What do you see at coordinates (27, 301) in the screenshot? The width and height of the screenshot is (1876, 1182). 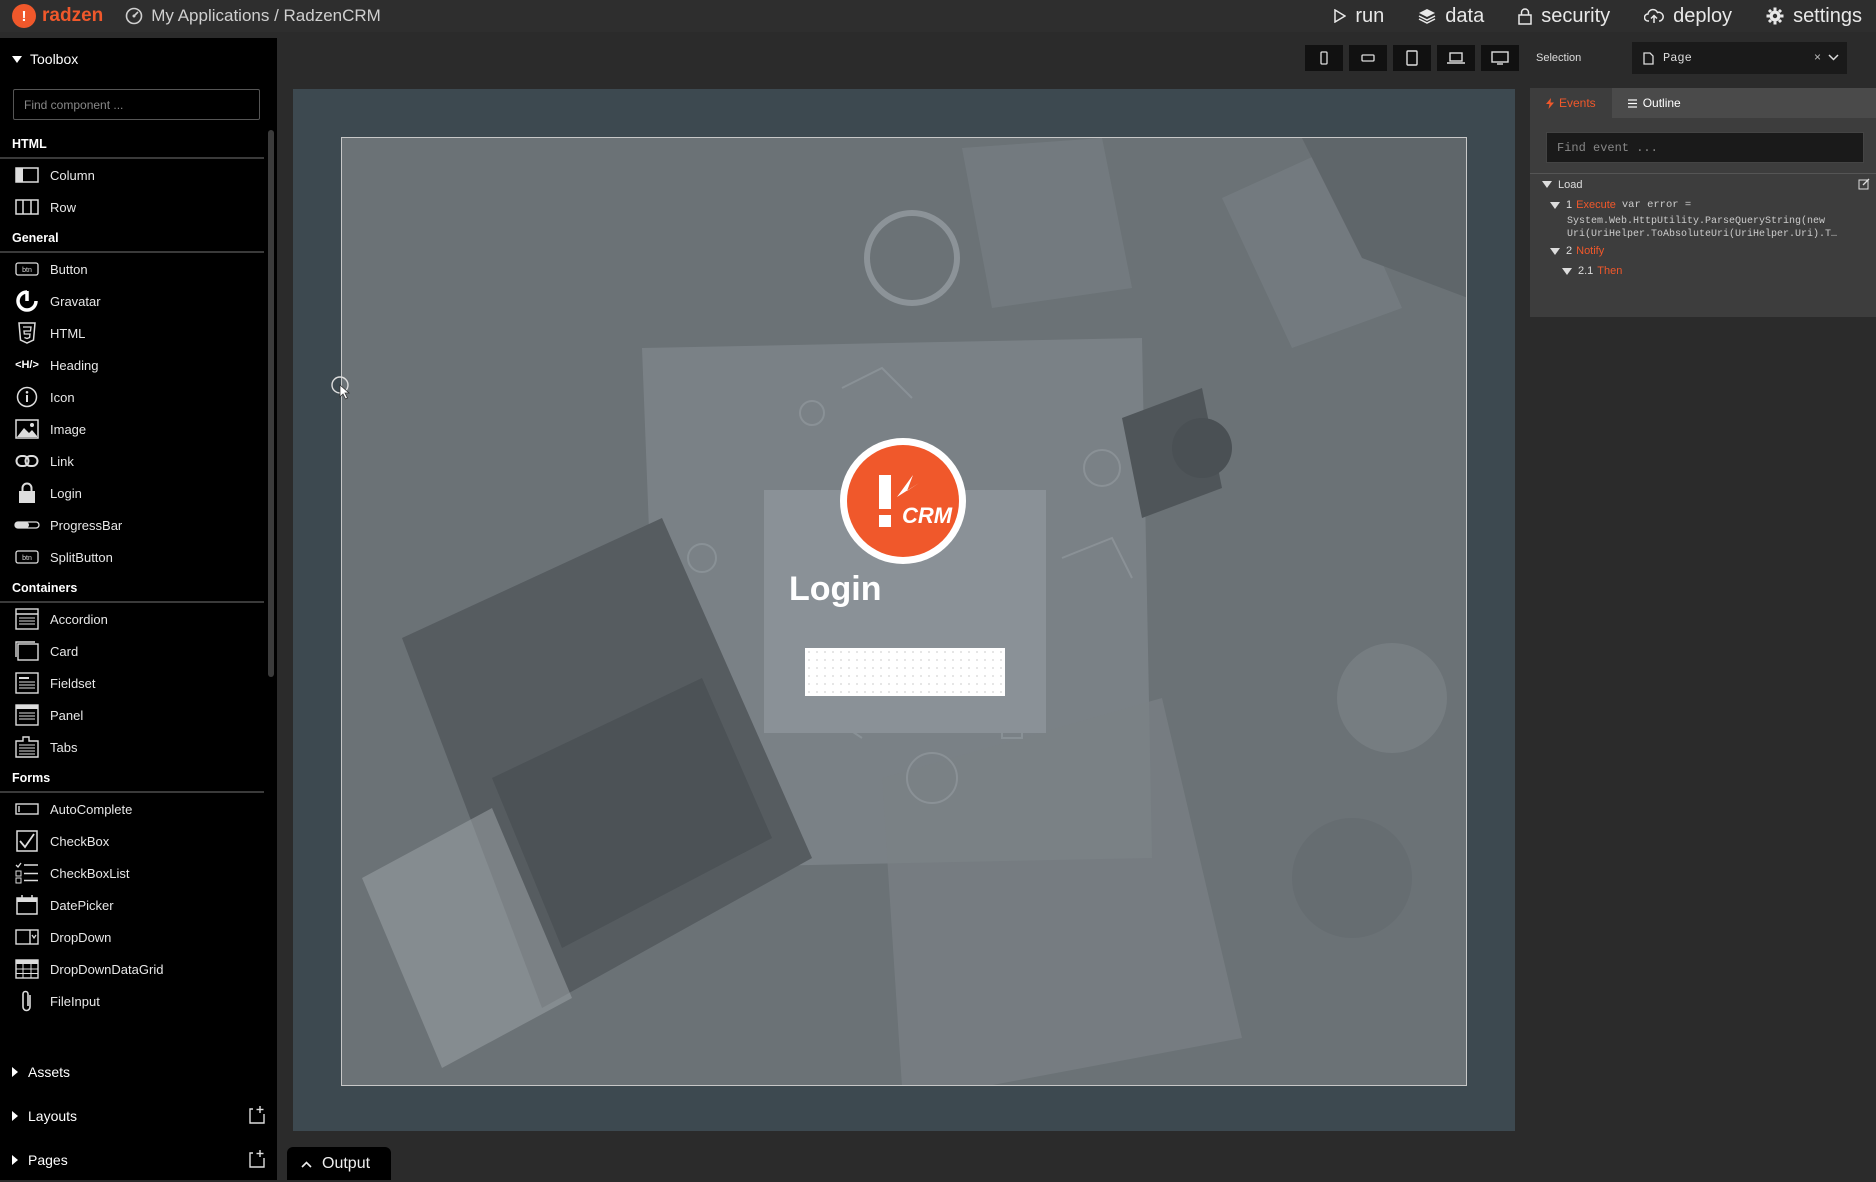 I see `gravatar-icon` at bounding box center [27, 301].